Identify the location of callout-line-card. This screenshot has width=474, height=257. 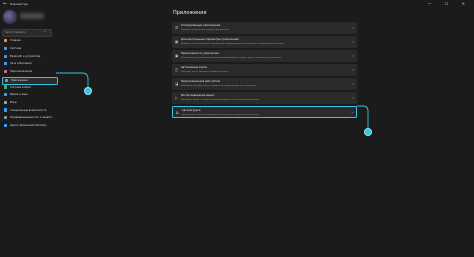
(363, 117).